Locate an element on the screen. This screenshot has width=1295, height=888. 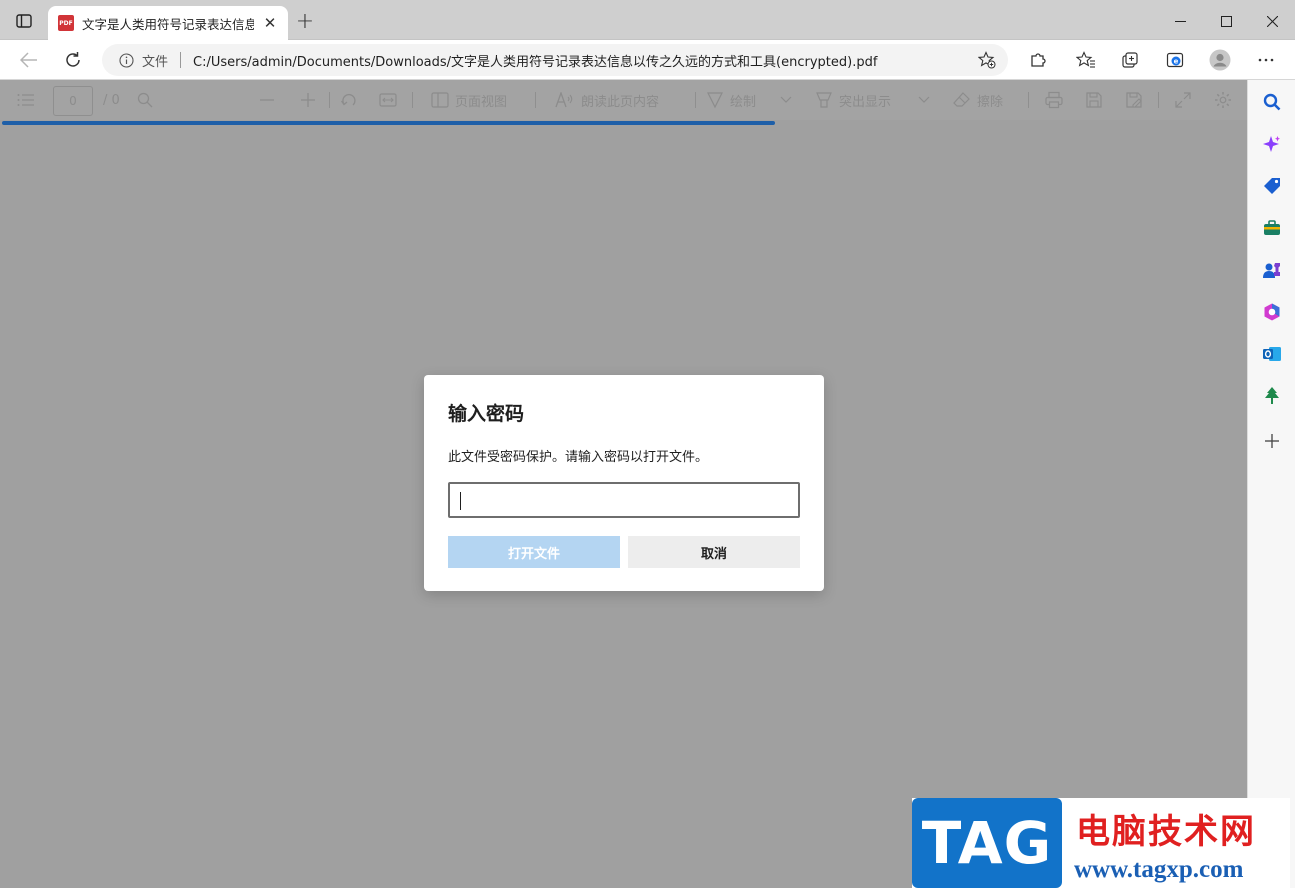
sidebar-tree-button is located at coordinates (1272, 396).